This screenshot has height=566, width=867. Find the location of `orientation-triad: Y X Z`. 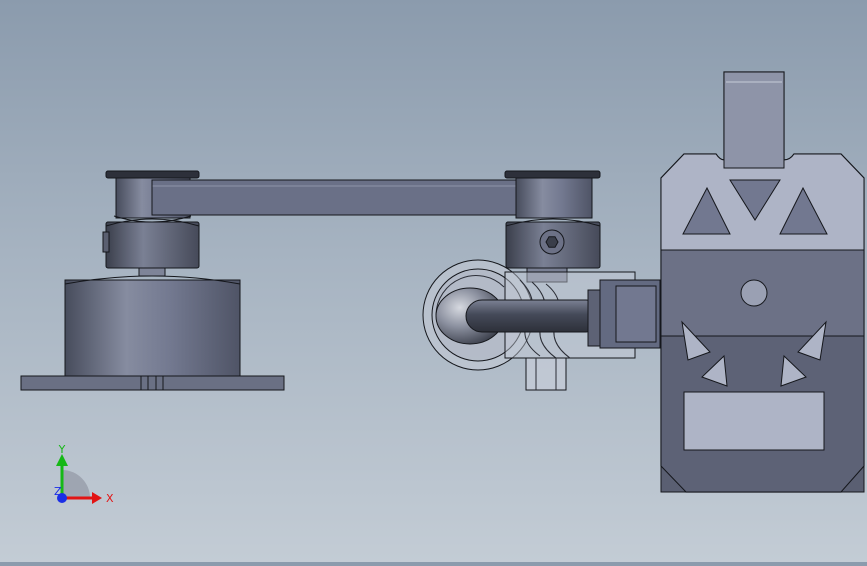

orientation-triad: Y X Z is located at coordinates (80, 475).